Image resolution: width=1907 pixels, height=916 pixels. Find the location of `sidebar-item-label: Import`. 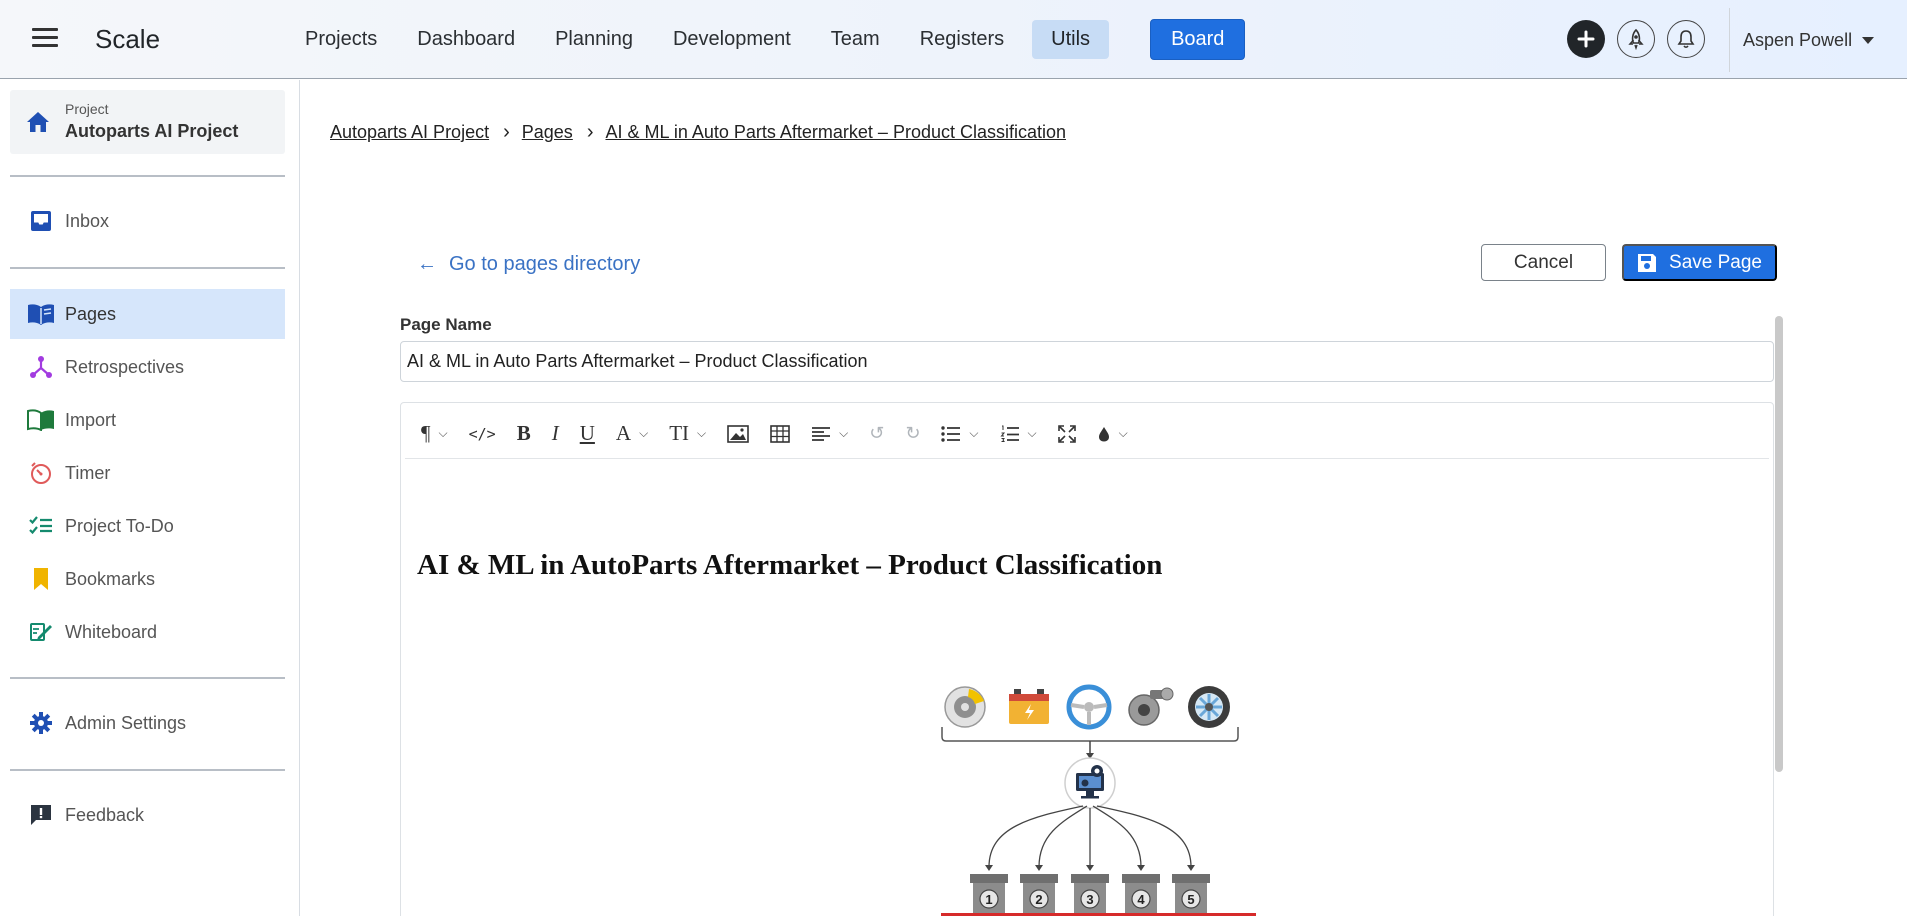

sidebar-item-label: Import is located at coordinates (91, 419).